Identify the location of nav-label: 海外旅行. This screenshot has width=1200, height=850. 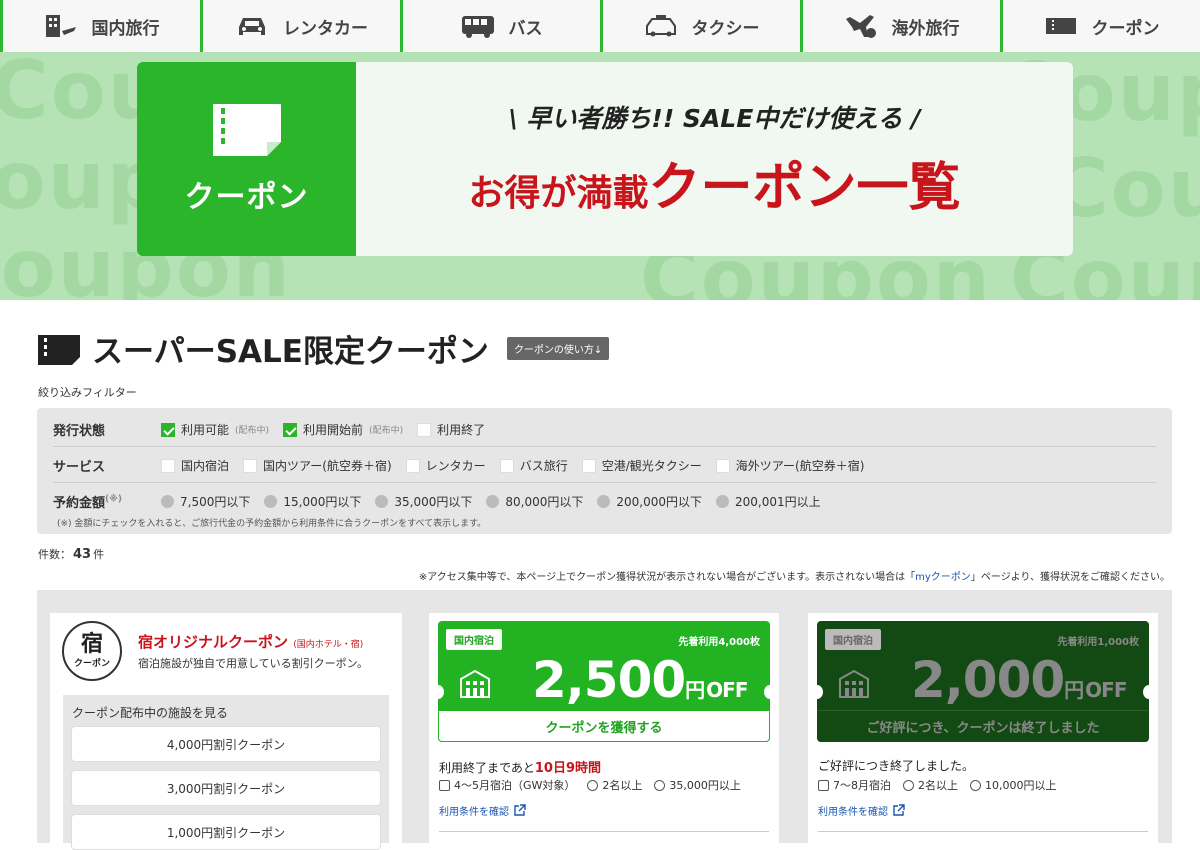
(925, 28).